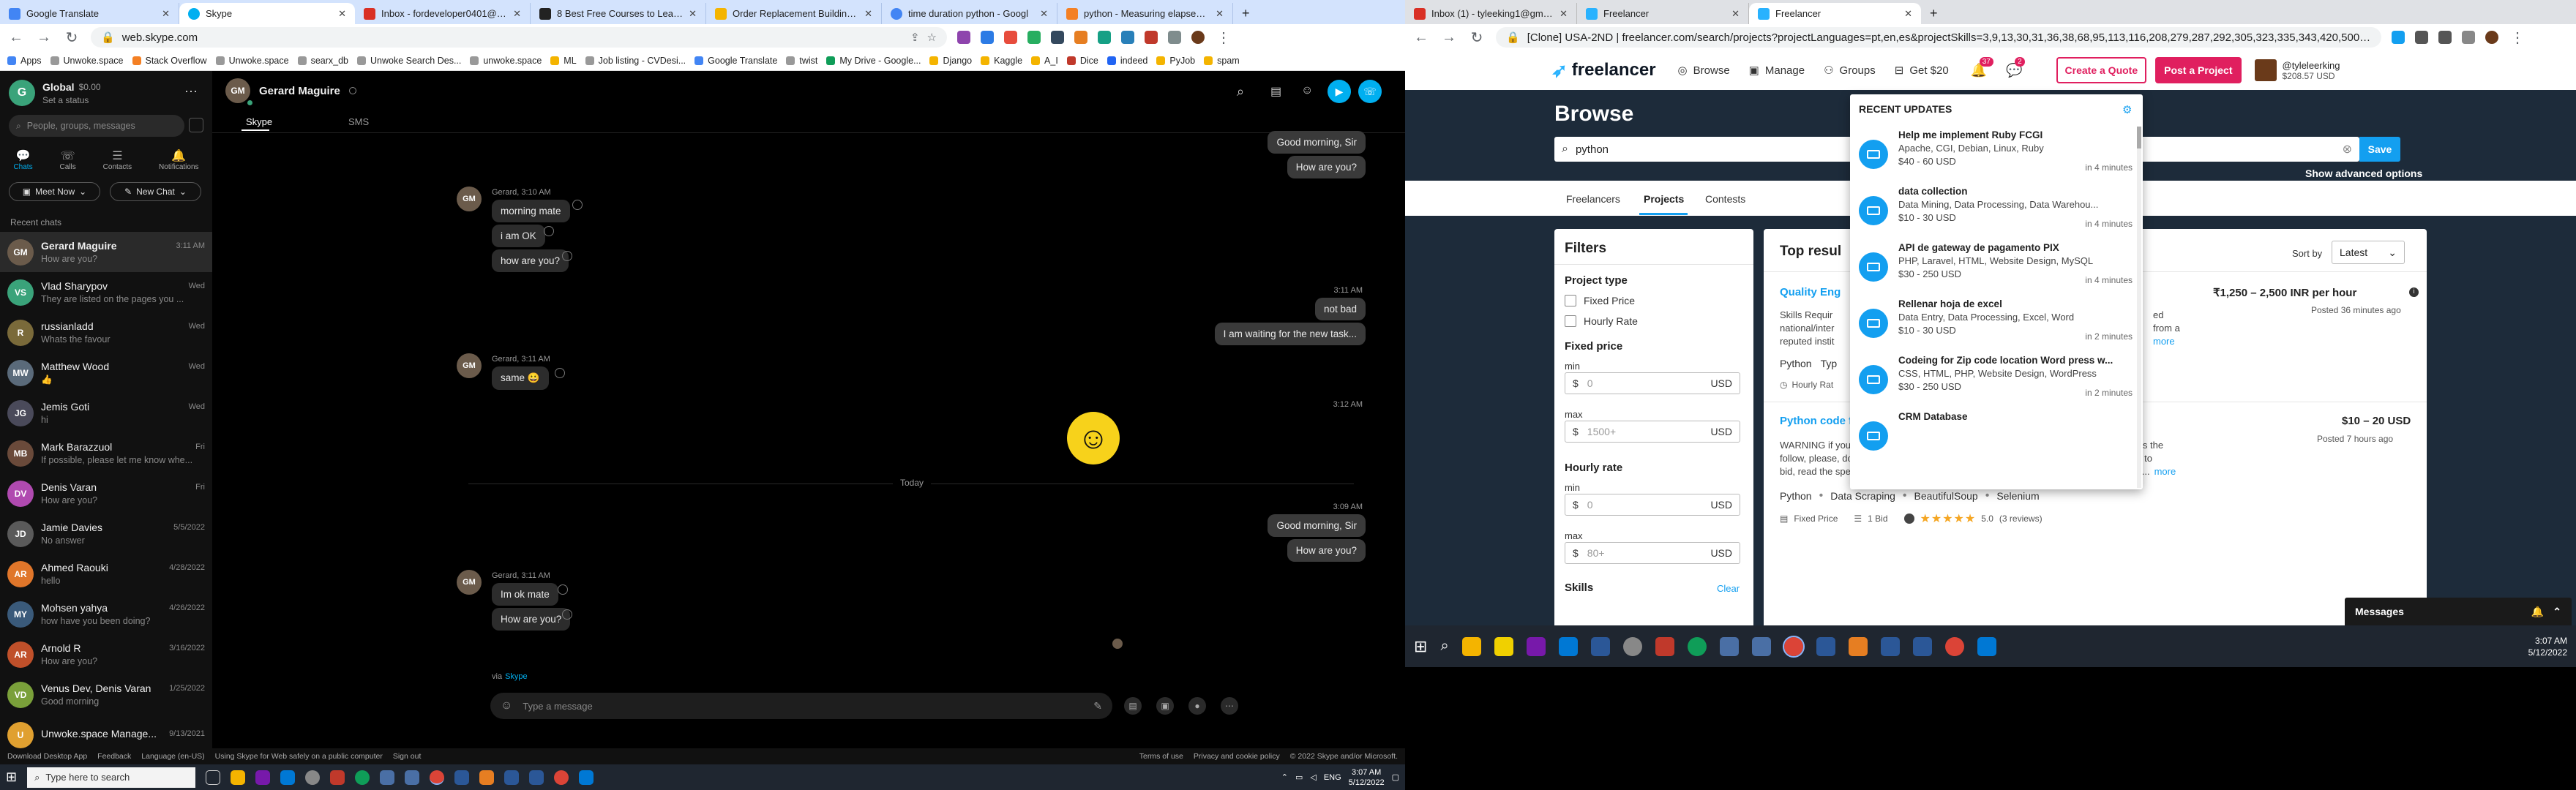 The image size is (2576, 790). Describe the element at coordinates (178, 159) in the screenshot. I see `nav-notifications: 🔔 Notifications` at that location.